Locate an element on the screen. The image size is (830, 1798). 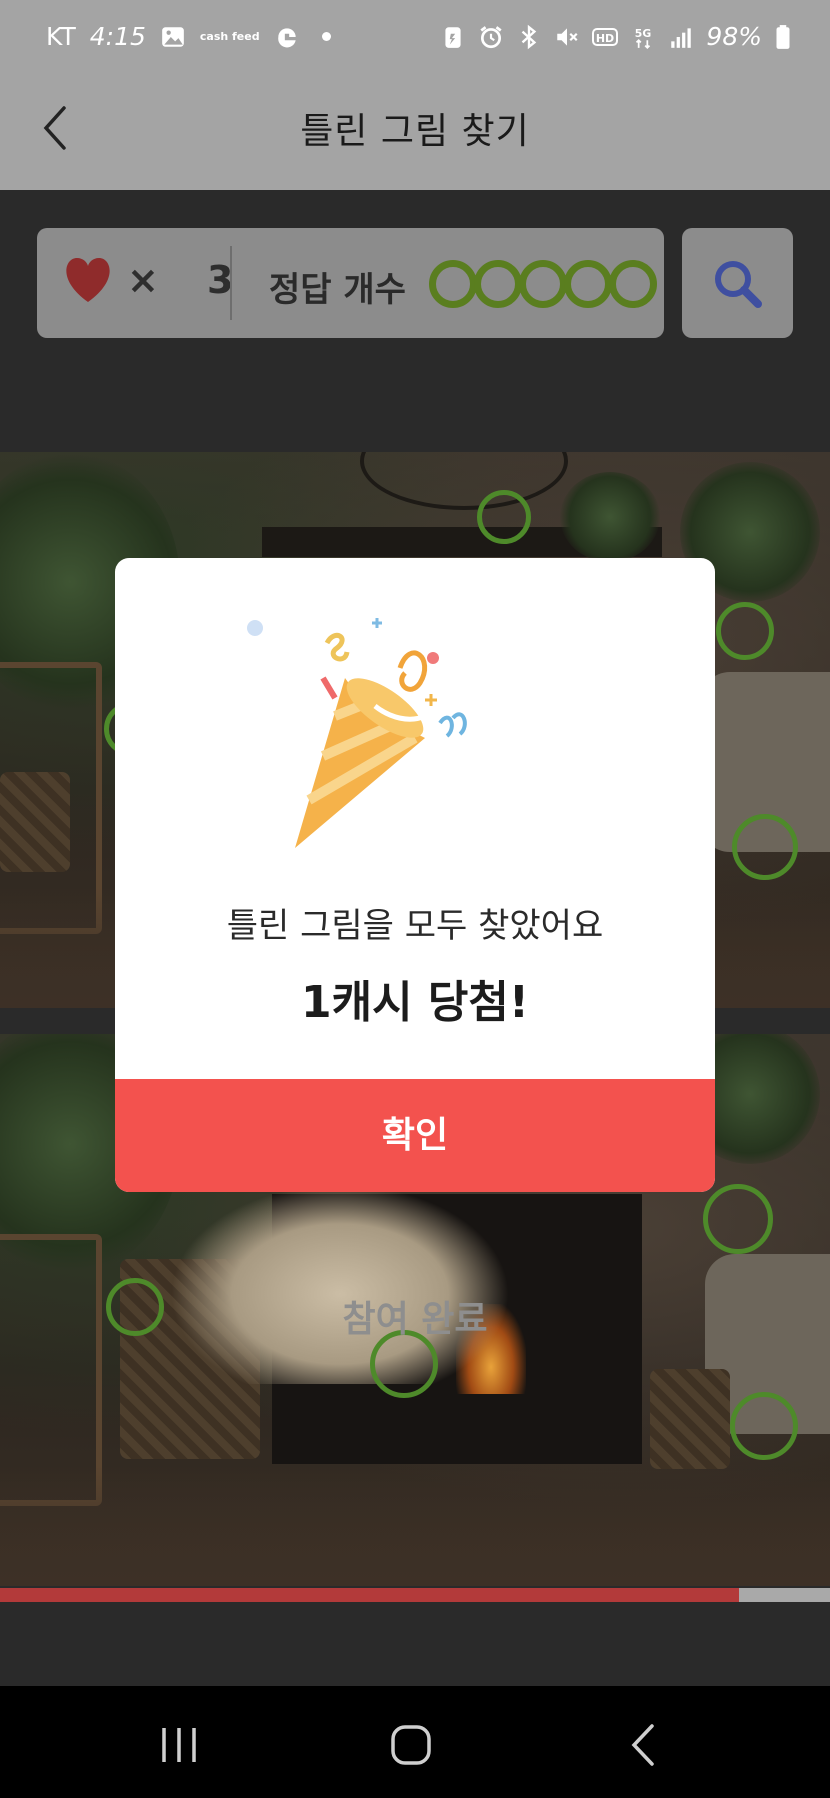
clock: 4:15 is located at coordinates (117, 36).